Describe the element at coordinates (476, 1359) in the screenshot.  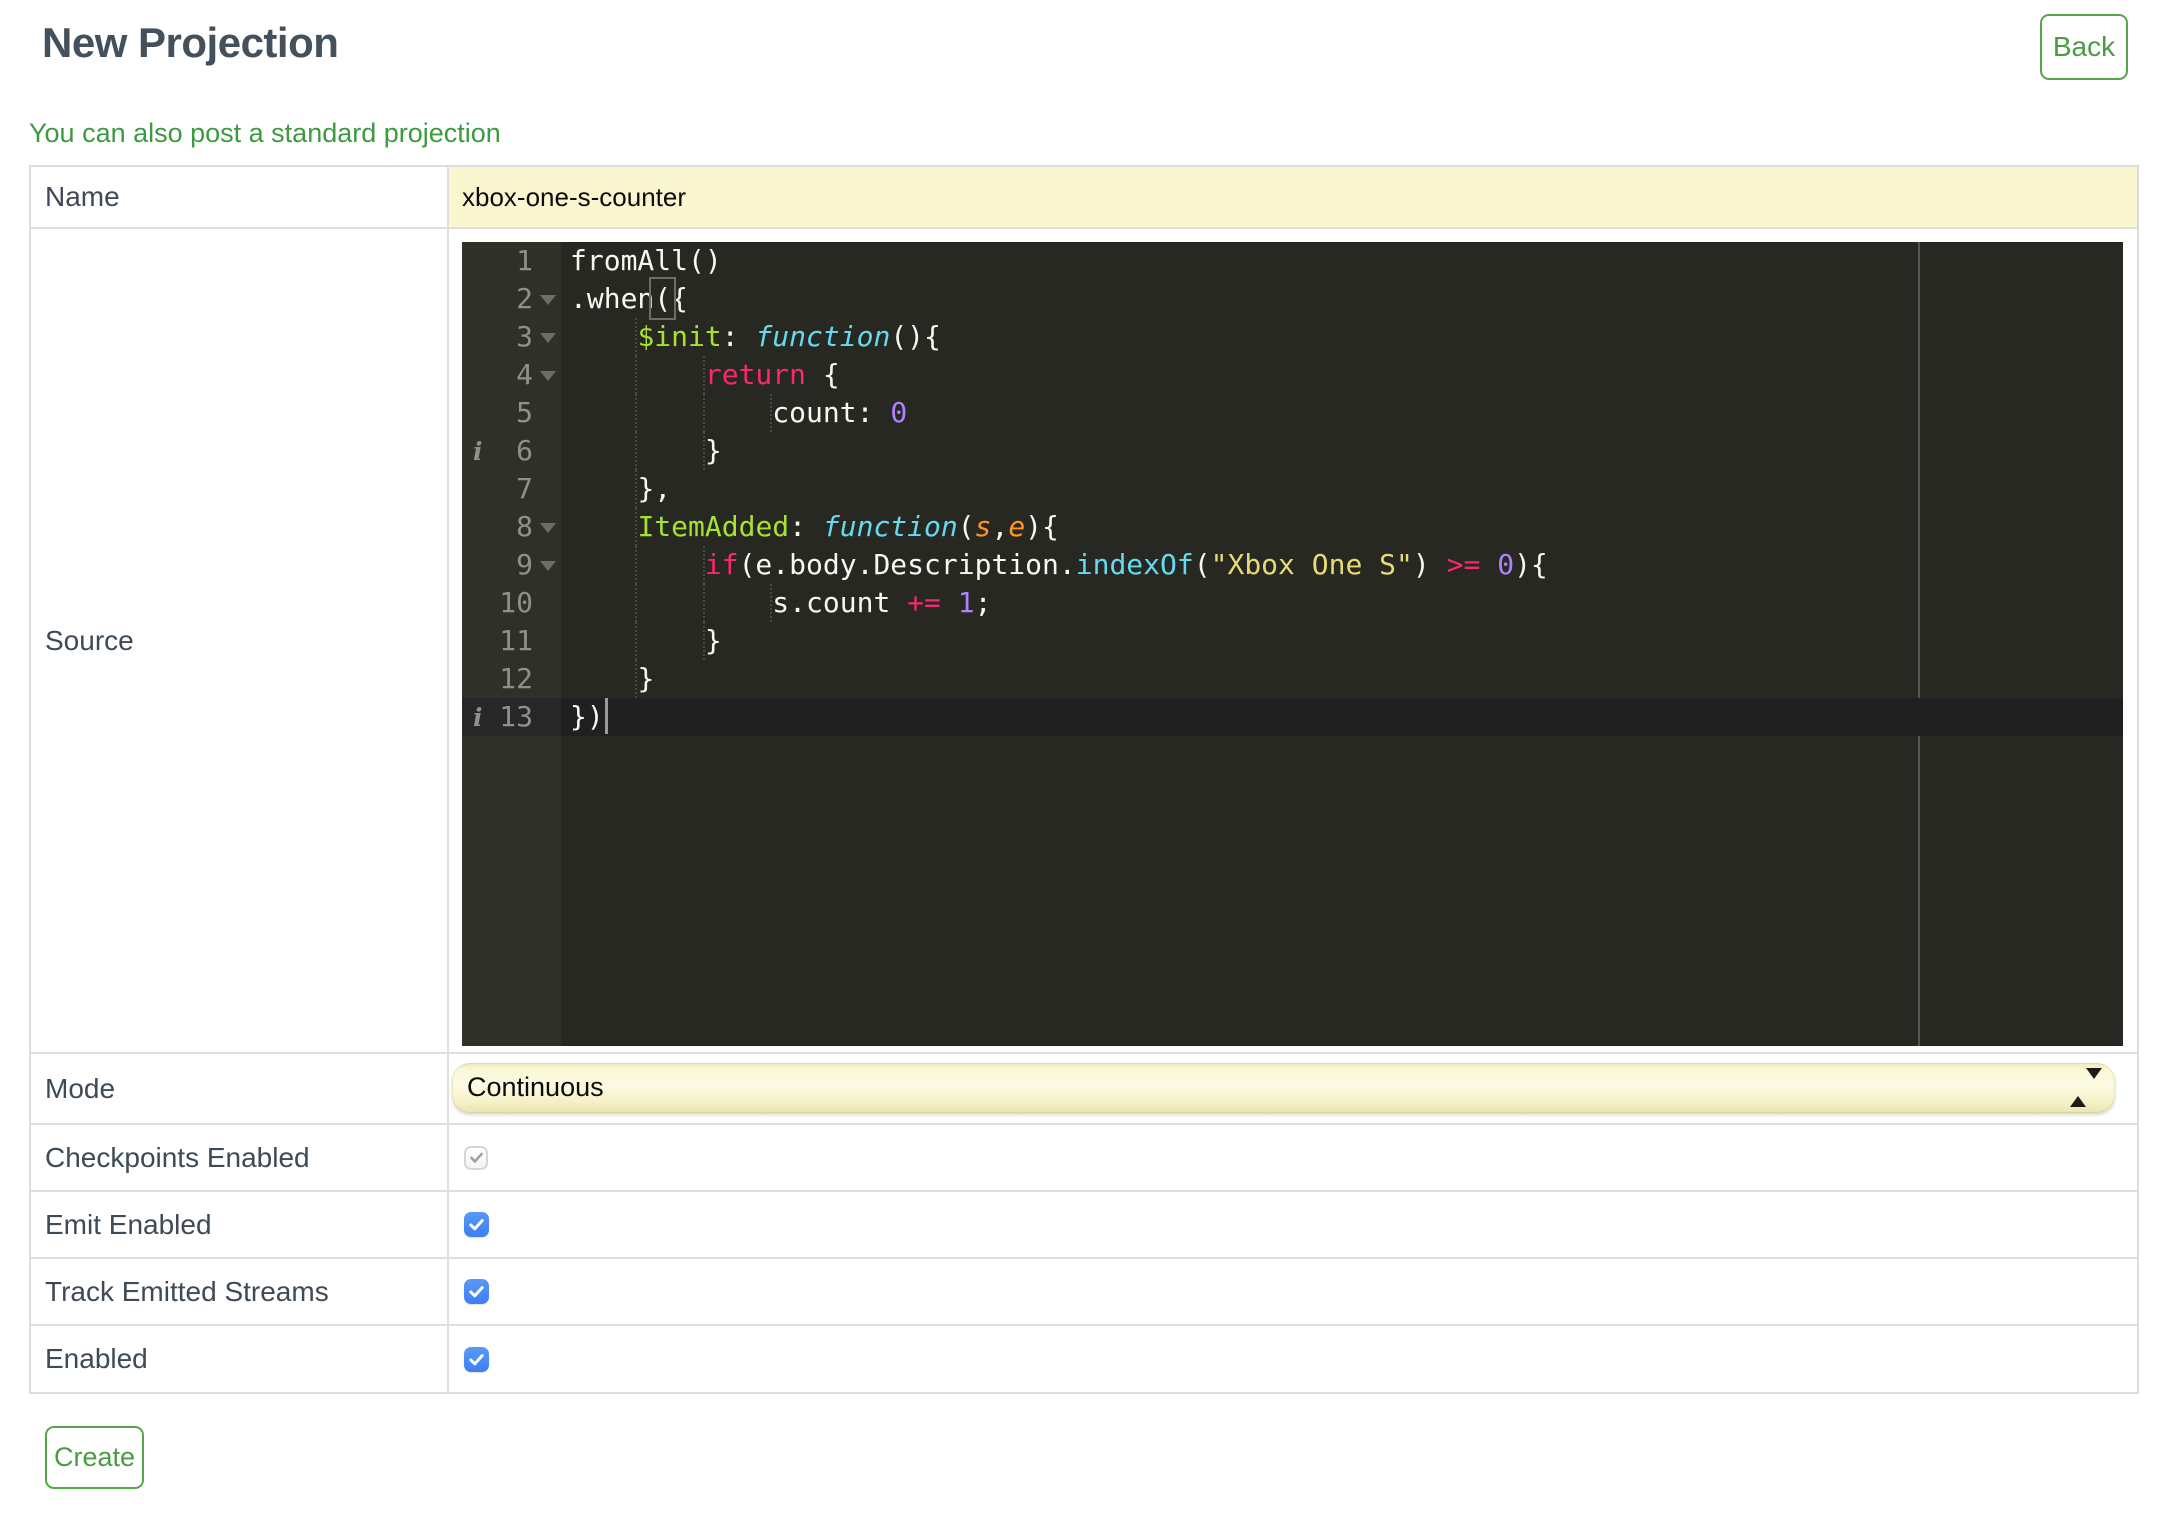
I see `enabled-checkbox` at that location.